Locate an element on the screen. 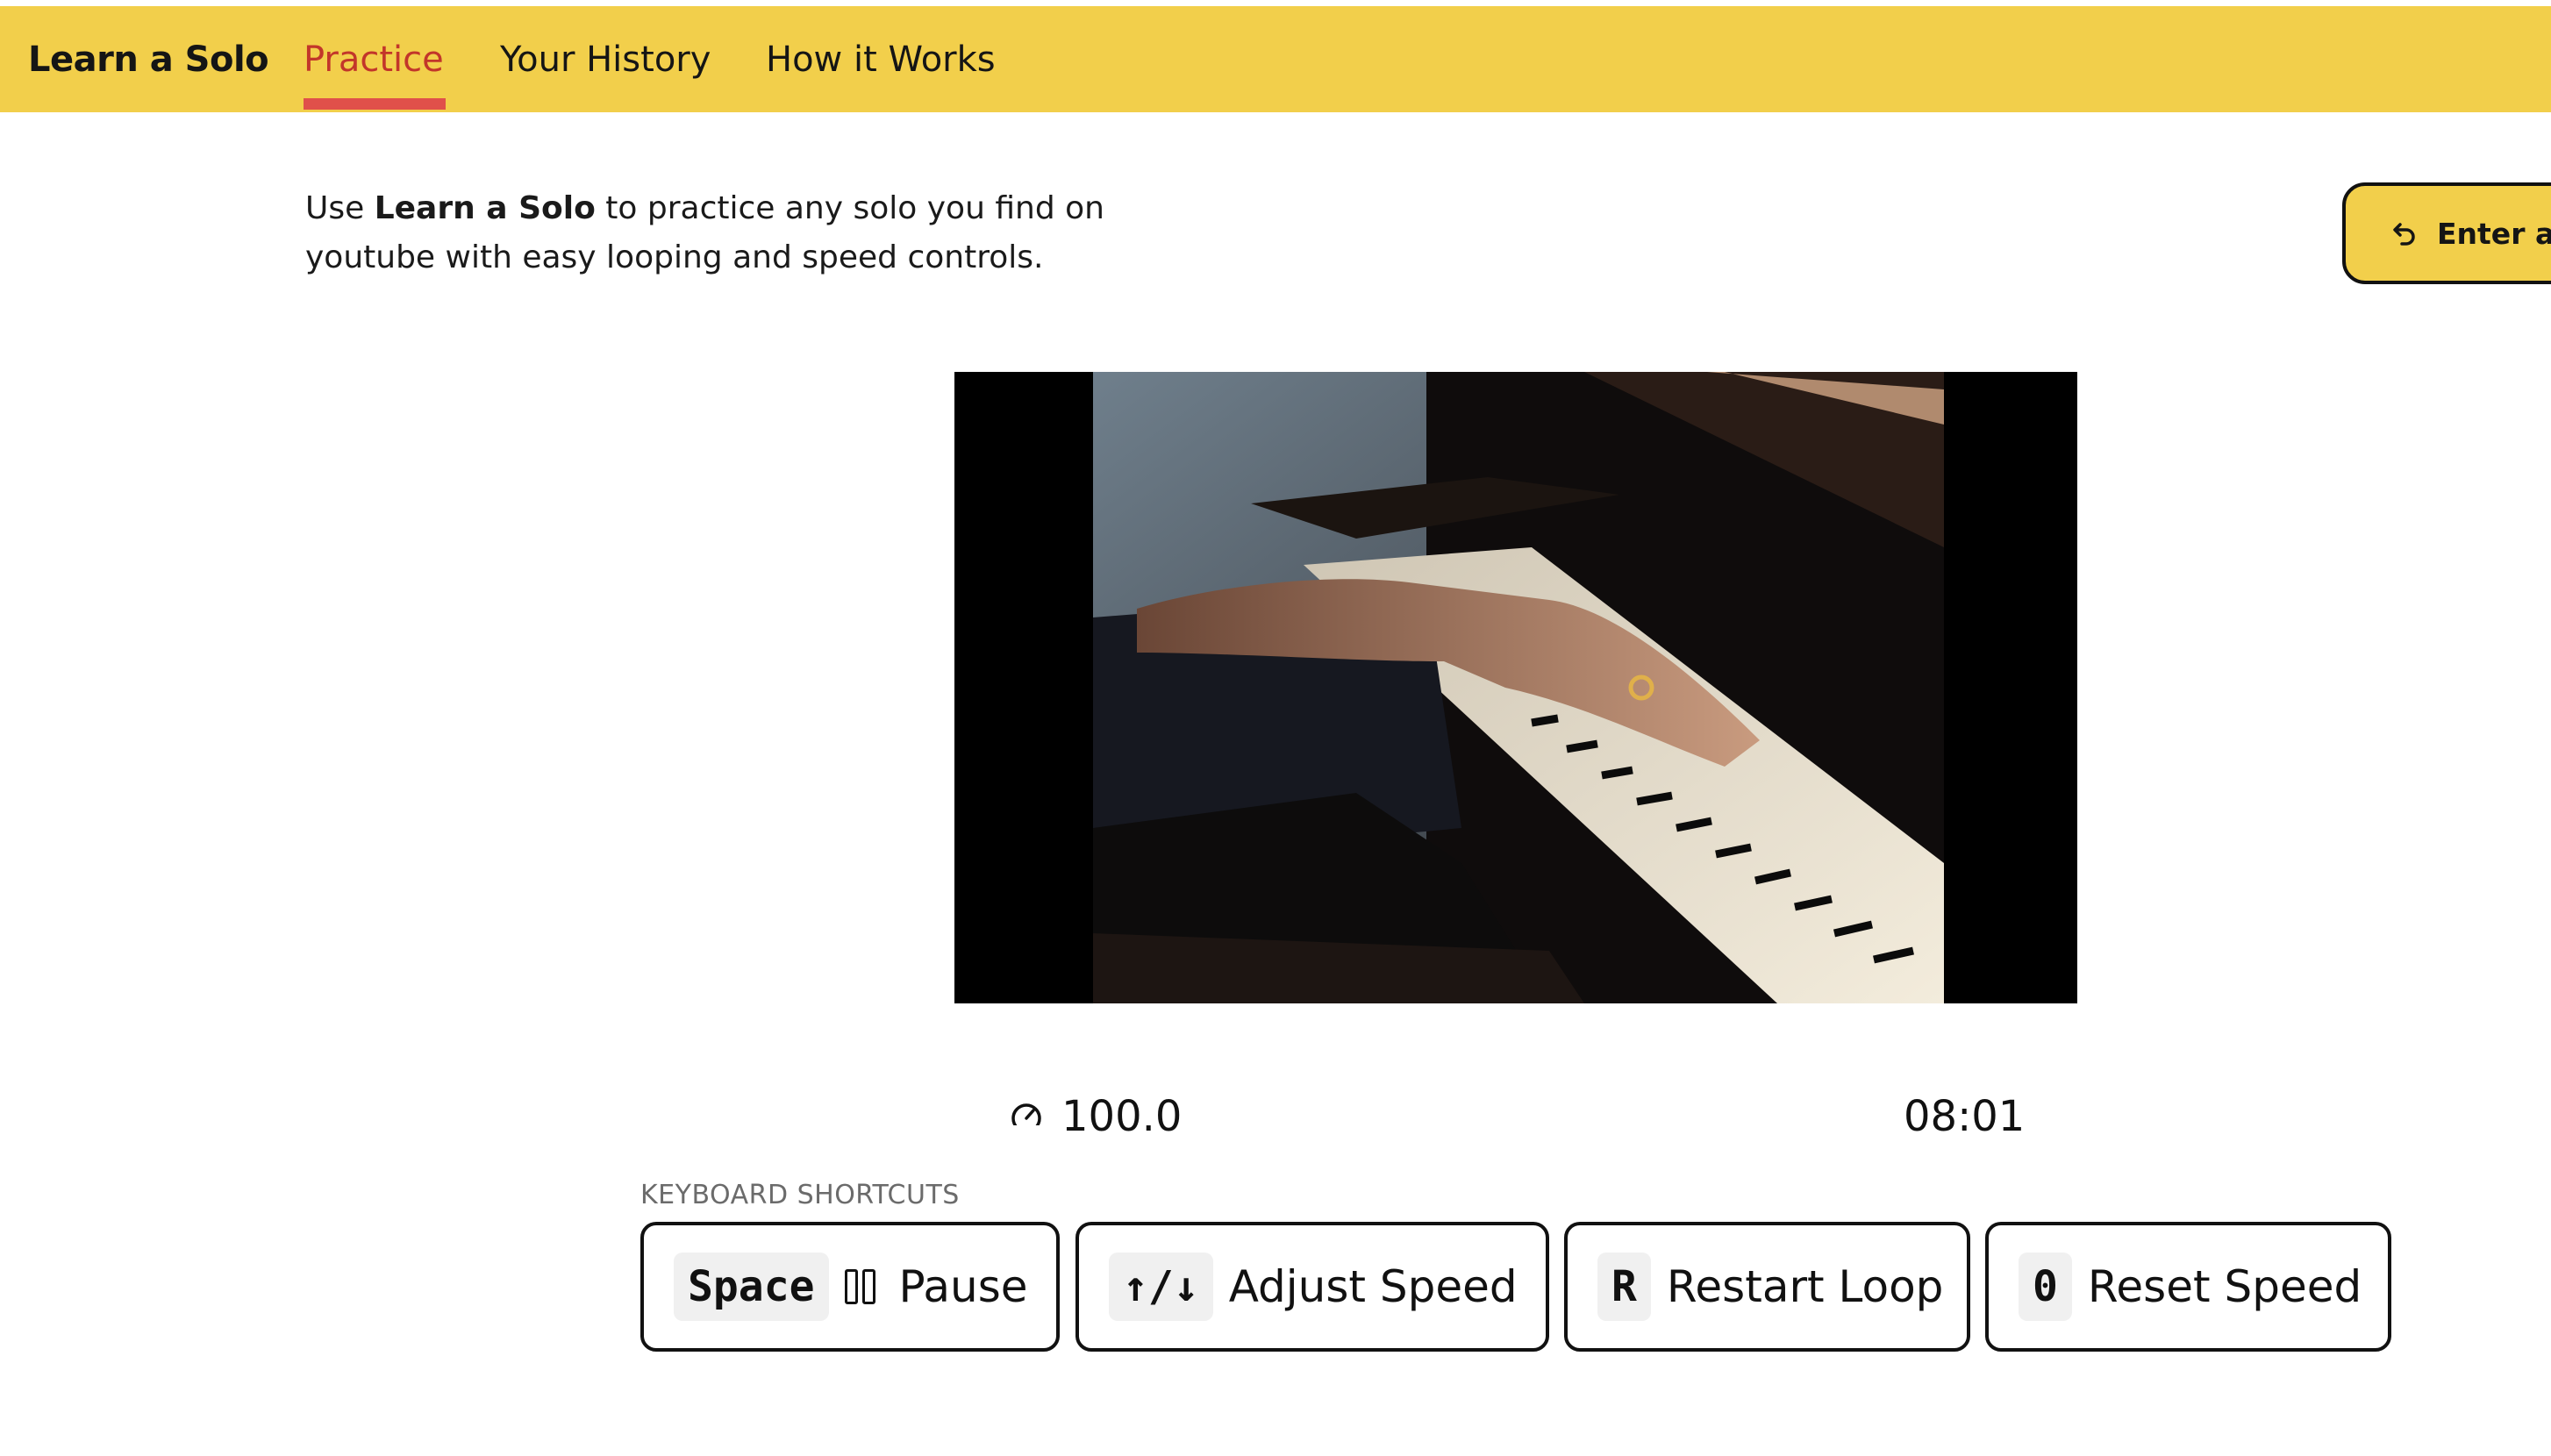 This screenshot has height=1456, width=2551. speed-value: 100.0 is located at coordinates (1122, 1116).